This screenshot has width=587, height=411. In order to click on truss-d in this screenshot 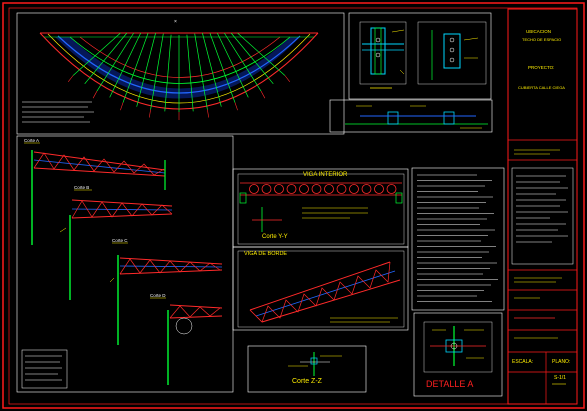, I will do `click(196, 319)`.